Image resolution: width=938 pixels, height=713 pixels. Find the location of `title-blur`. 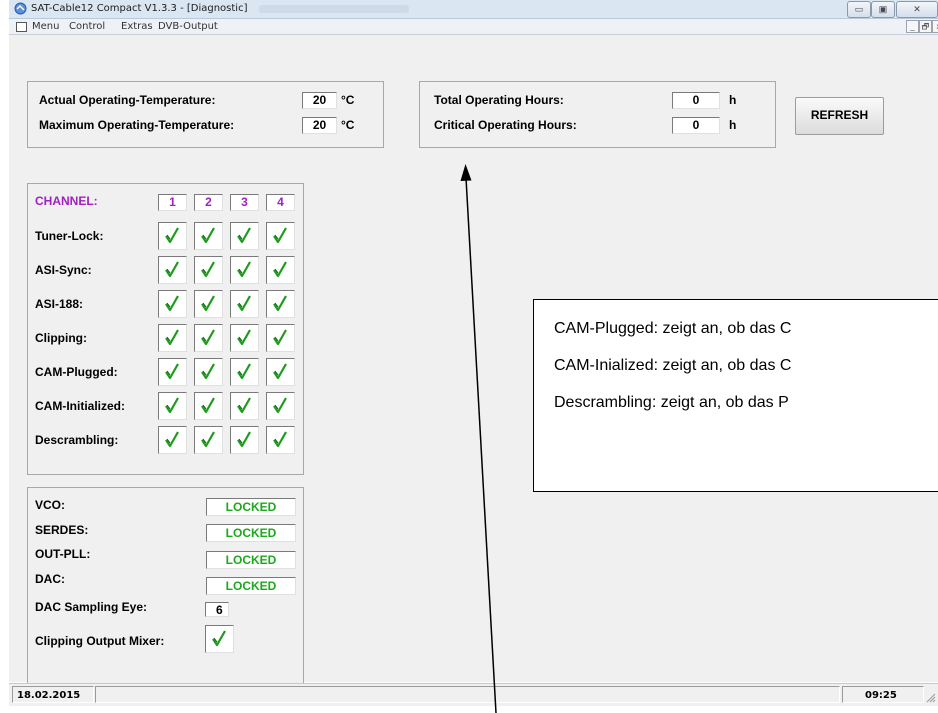

title-blur is located at coordinates (334, 9).